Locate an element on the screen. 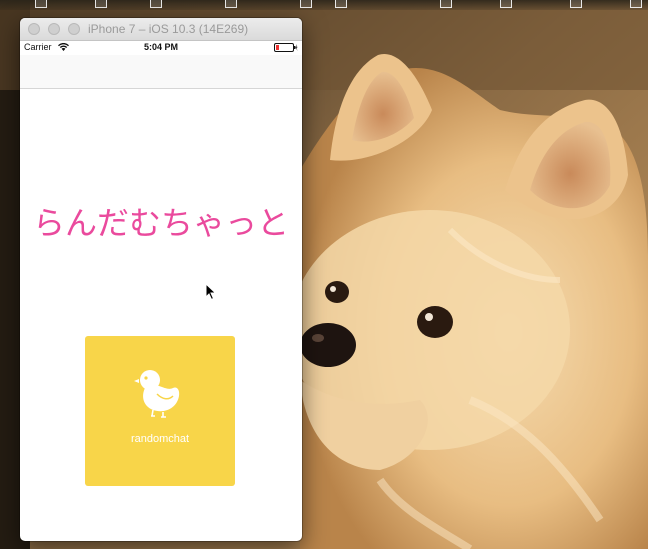 This screenshot has height=549, width=648. close-window-button is located at coordinates (34, 29).